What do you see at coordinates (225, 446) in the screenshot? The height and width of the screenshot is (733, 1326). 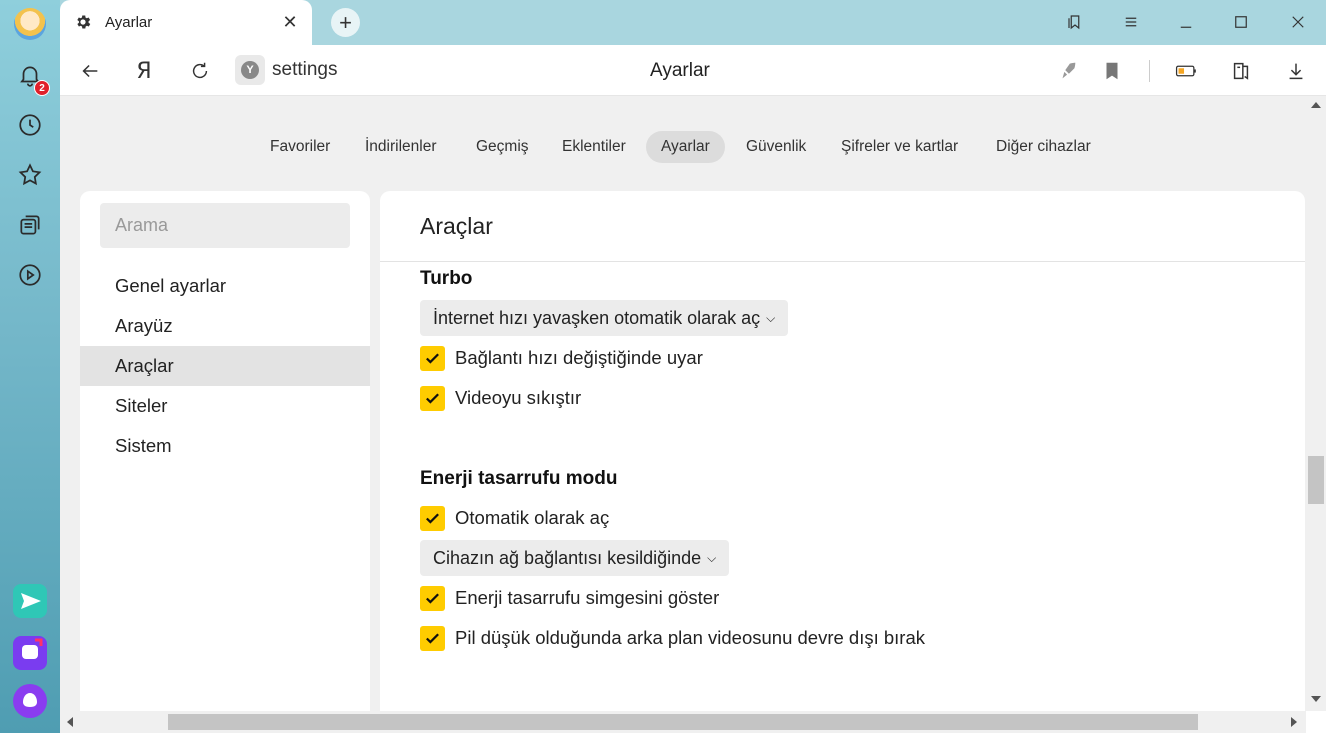 I see `sidebar-item-system: Sistem` at bounding box center [225, 446].